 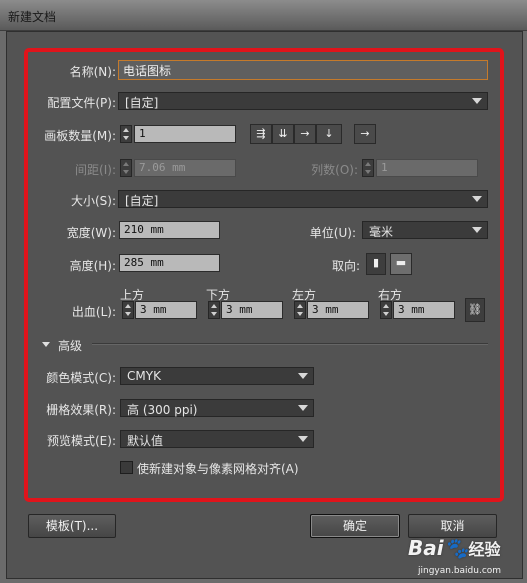 I want to click on baidu-watermark-logo: Bai🐾经验, so click(x=454, y=548).